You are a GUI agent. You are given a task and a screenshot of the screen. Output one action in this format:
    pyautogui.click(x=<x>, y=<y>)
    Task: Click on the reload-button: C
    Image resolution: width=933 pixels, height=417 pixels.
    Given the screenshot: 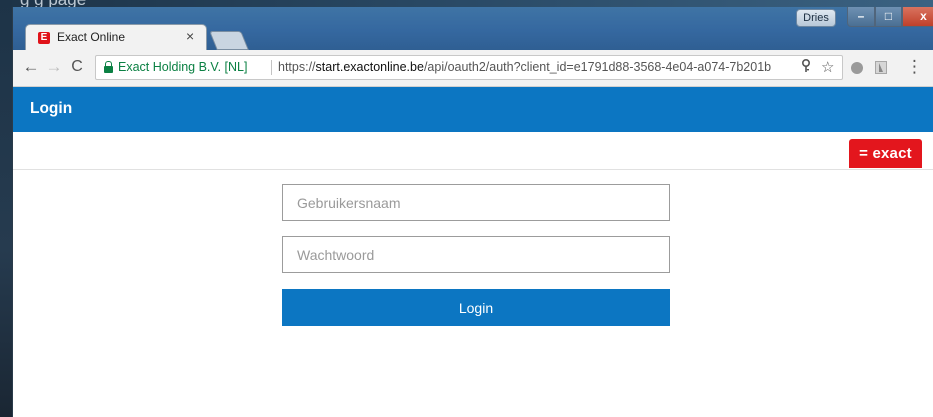 What is the action you would take?
    pyautogui.click(x=77, y=67)
    